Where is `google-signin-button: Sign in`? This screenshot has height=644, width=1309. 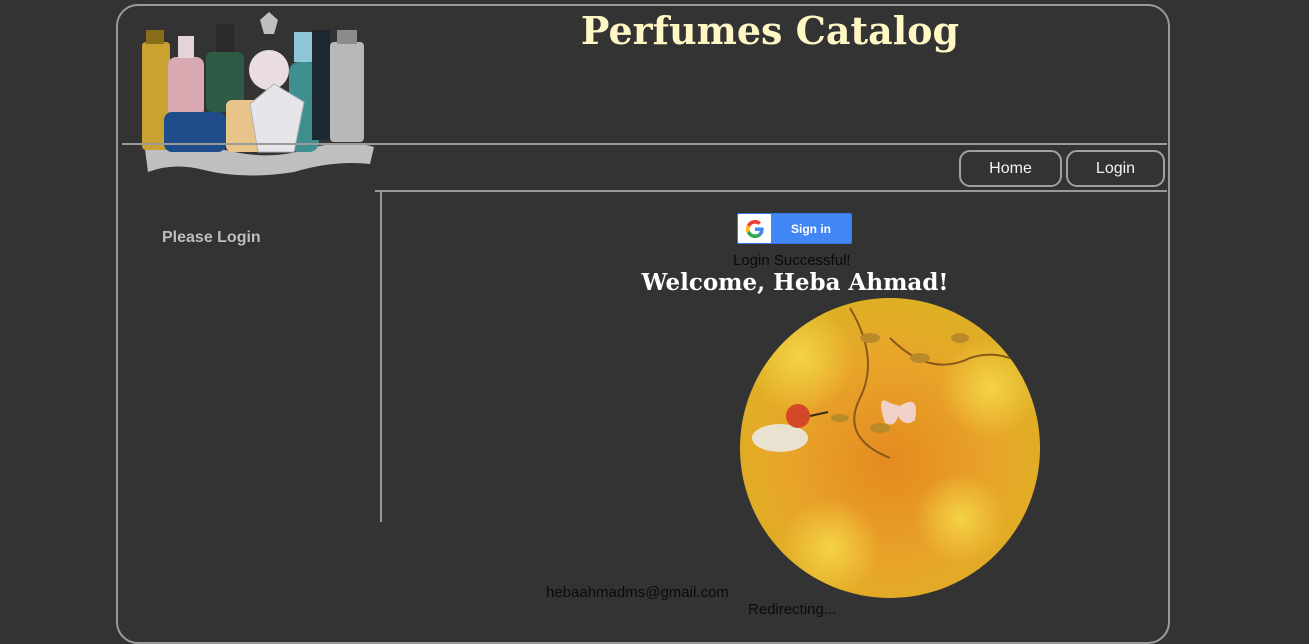 google-signin-button: Sign in is located at coordinates (794, 228).